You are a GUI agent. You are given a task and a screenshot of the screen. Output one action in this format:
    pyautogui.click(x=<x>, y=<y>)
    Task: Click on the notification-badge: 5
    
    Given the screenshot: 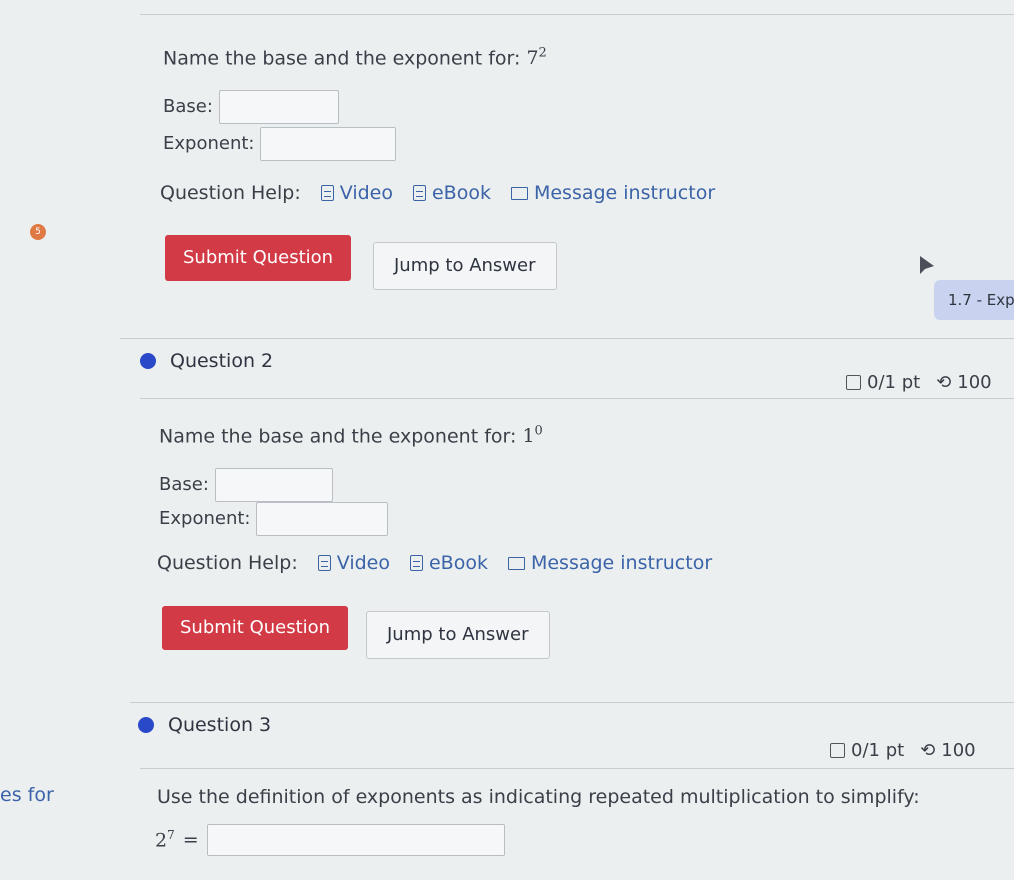 What is the action you would take?
    pyautogui.click(x=38, y=232)
    